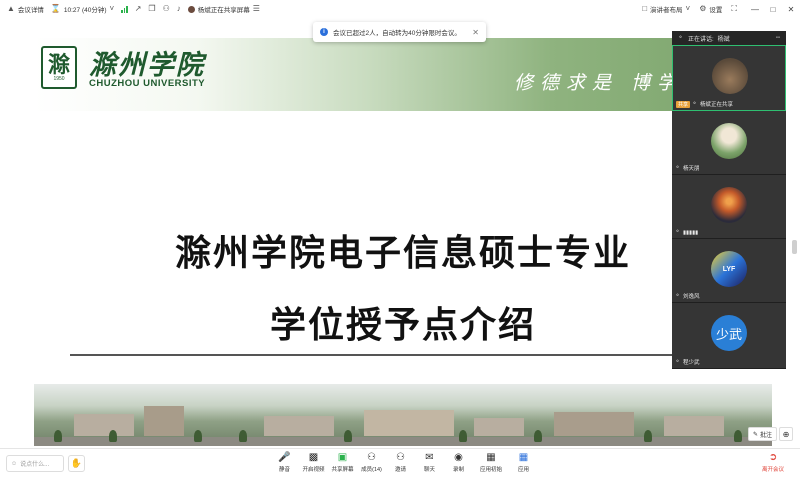 This screenshot has height=481, width=800. I want to click on meeting-timer: ⌛ 10:27 (40分钟) ˅, so click(83, 9).